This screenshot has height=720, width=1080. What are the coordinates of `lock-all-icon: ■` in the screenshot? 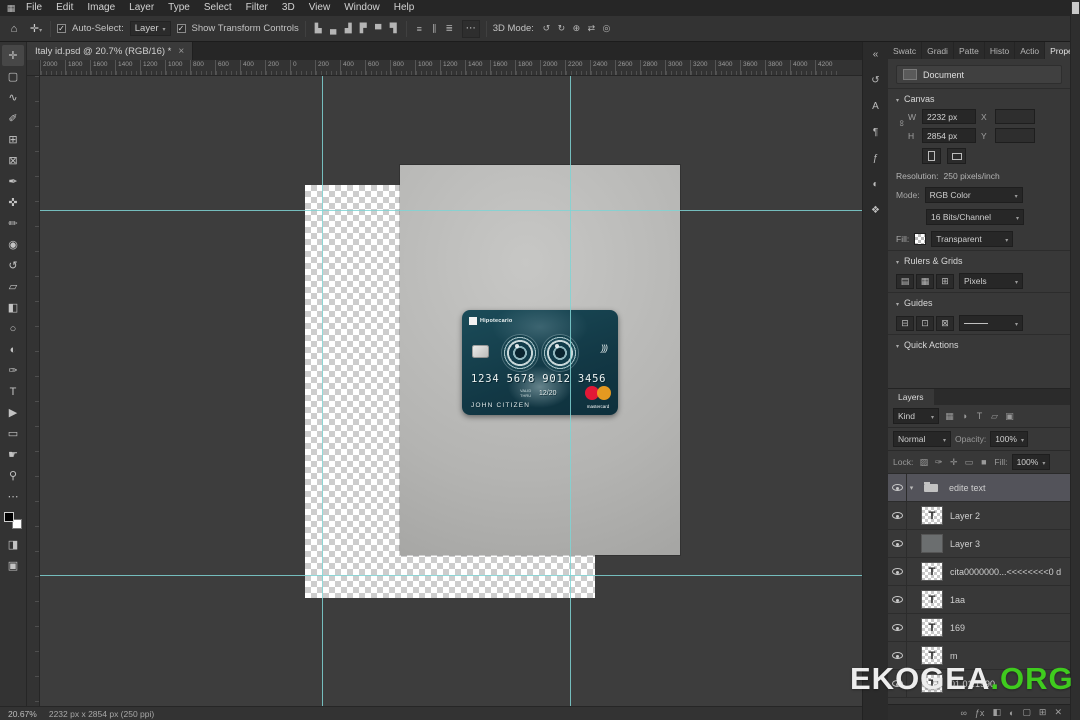 It's located at (983, 462).